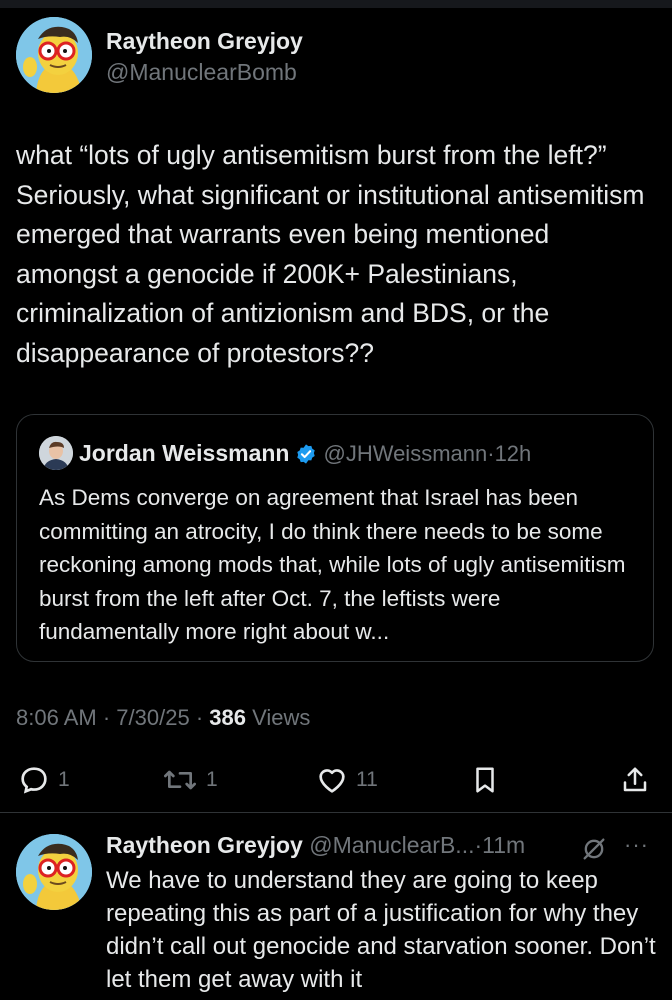 The image size is (672, 1000). I want to click on like-button: 11, so click(347, 780).